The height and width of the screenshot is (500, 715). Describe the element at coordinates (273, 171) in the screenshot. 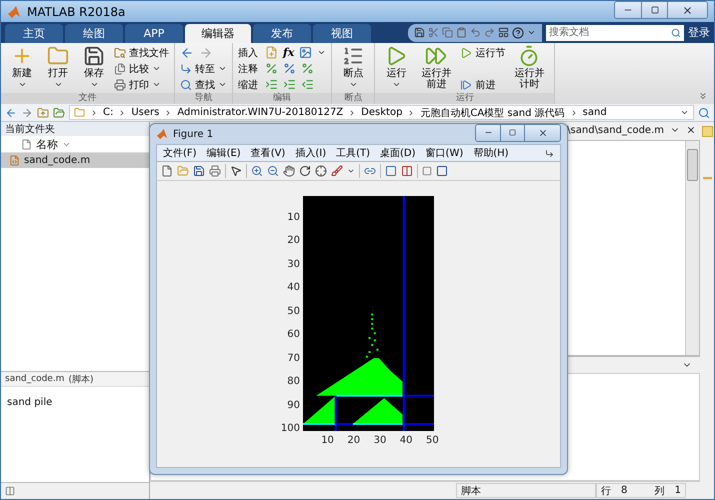

I see `zoom-out-icon` at that location.